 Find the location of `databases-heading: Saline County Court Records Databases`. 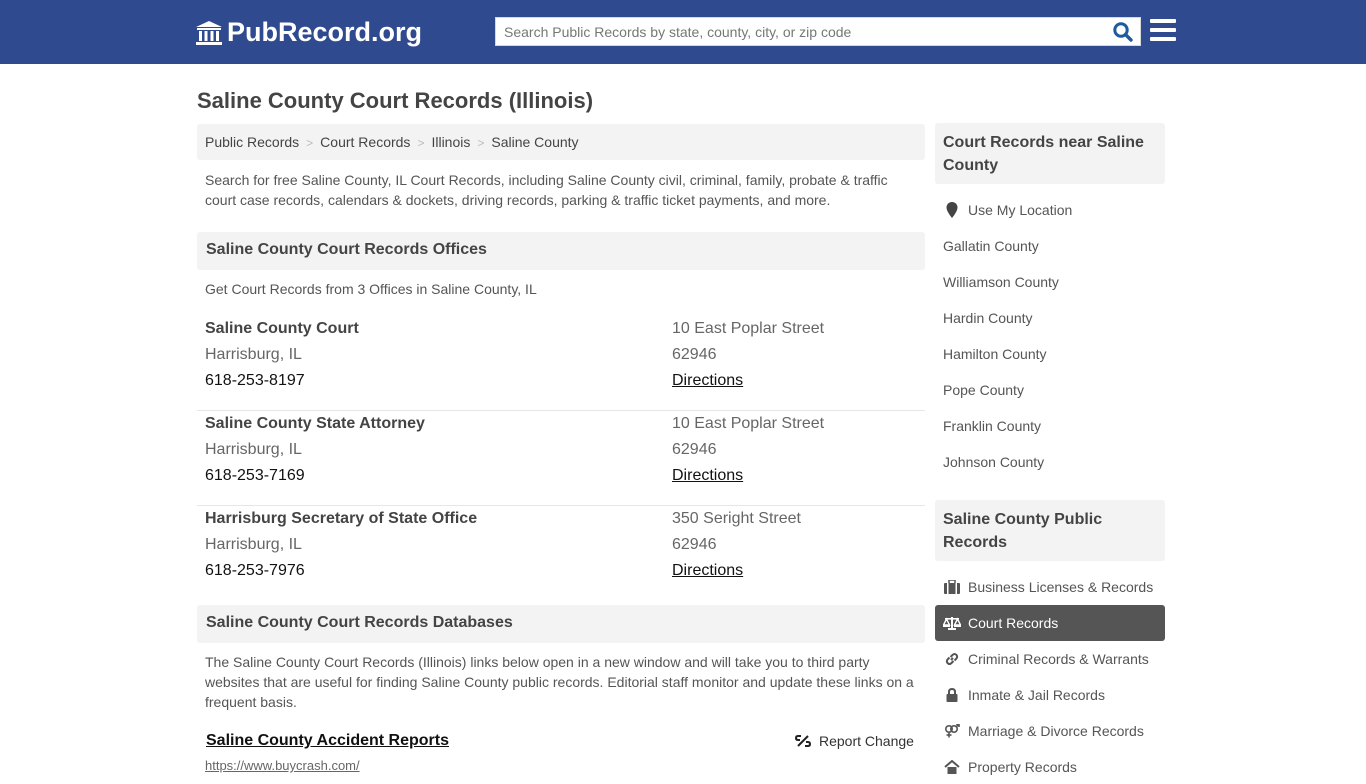

databases-heading: Saline County Court Records Databases is located at coordinates (561, 624).